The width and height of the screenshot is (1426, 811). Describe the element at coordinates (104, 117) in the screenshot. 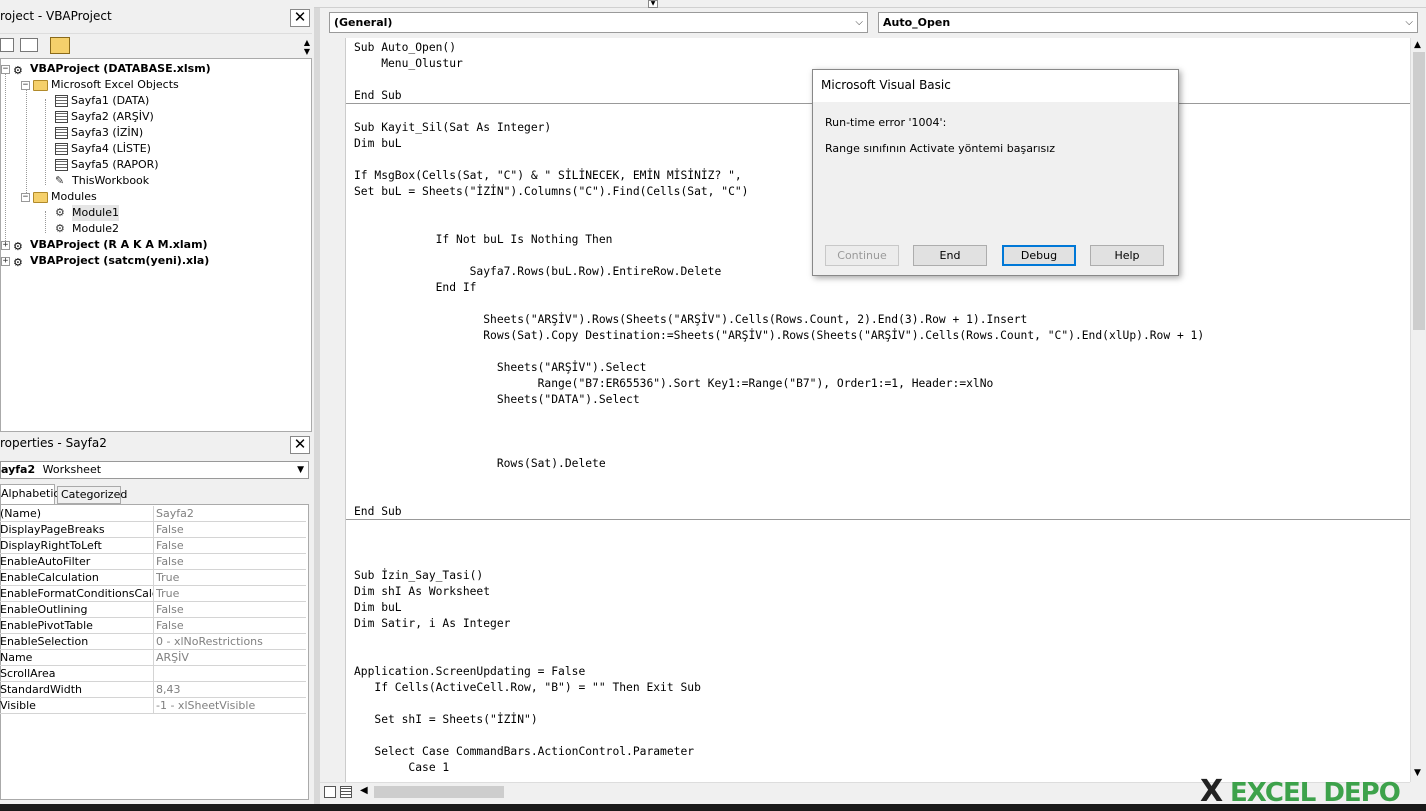

I see `tree-item-sheet: Sayfa2 (ARŞİV)` at that location.